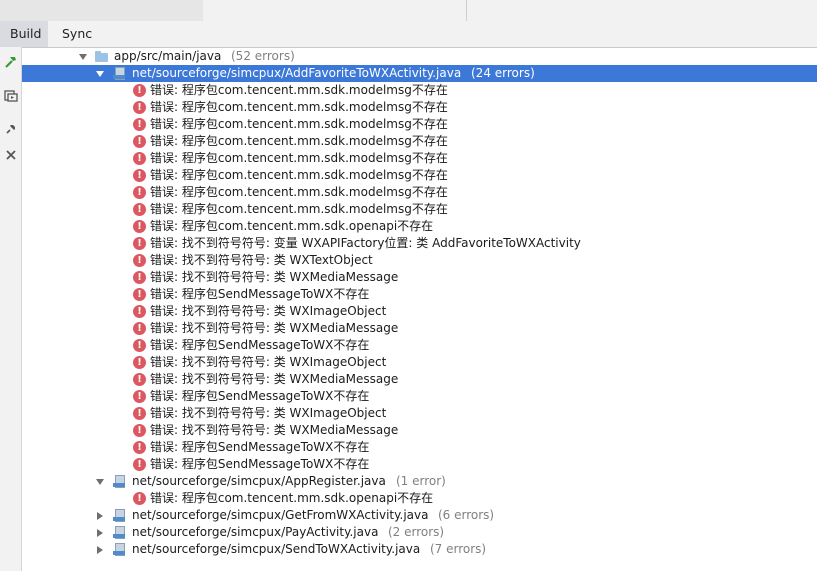 This screenshot has width=817, height=571. Describe the element at coordinates (259, 481) in the screenshot. I see `file-path-label: net/sourceforge/simcpux/AppRegister.java` at that location.